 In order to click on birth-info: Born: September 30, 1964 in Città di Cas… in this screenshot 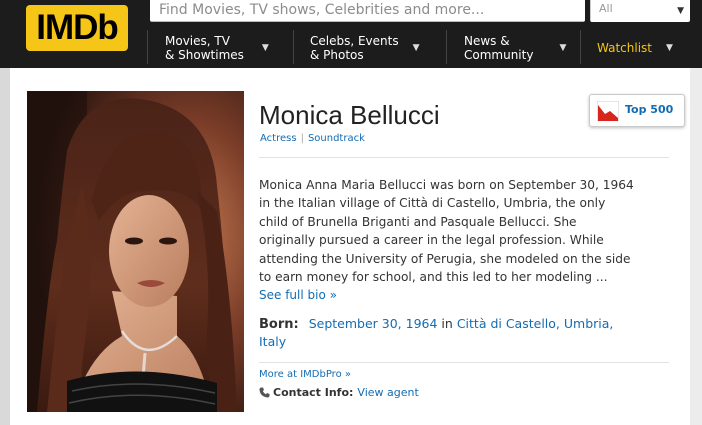, I will do `click(436, 332)`.